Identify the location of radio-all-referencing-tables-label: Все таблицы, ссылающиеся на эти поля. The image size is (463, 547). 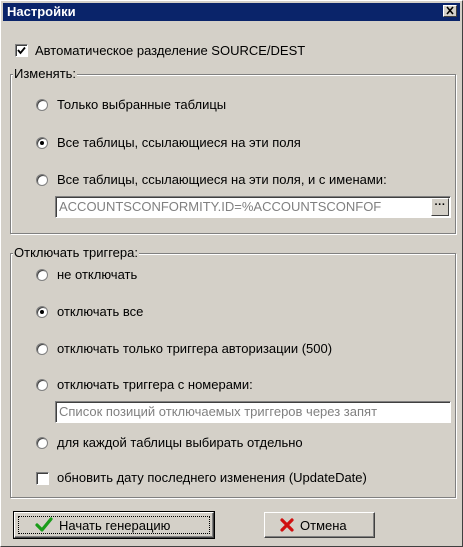
(179, 142).